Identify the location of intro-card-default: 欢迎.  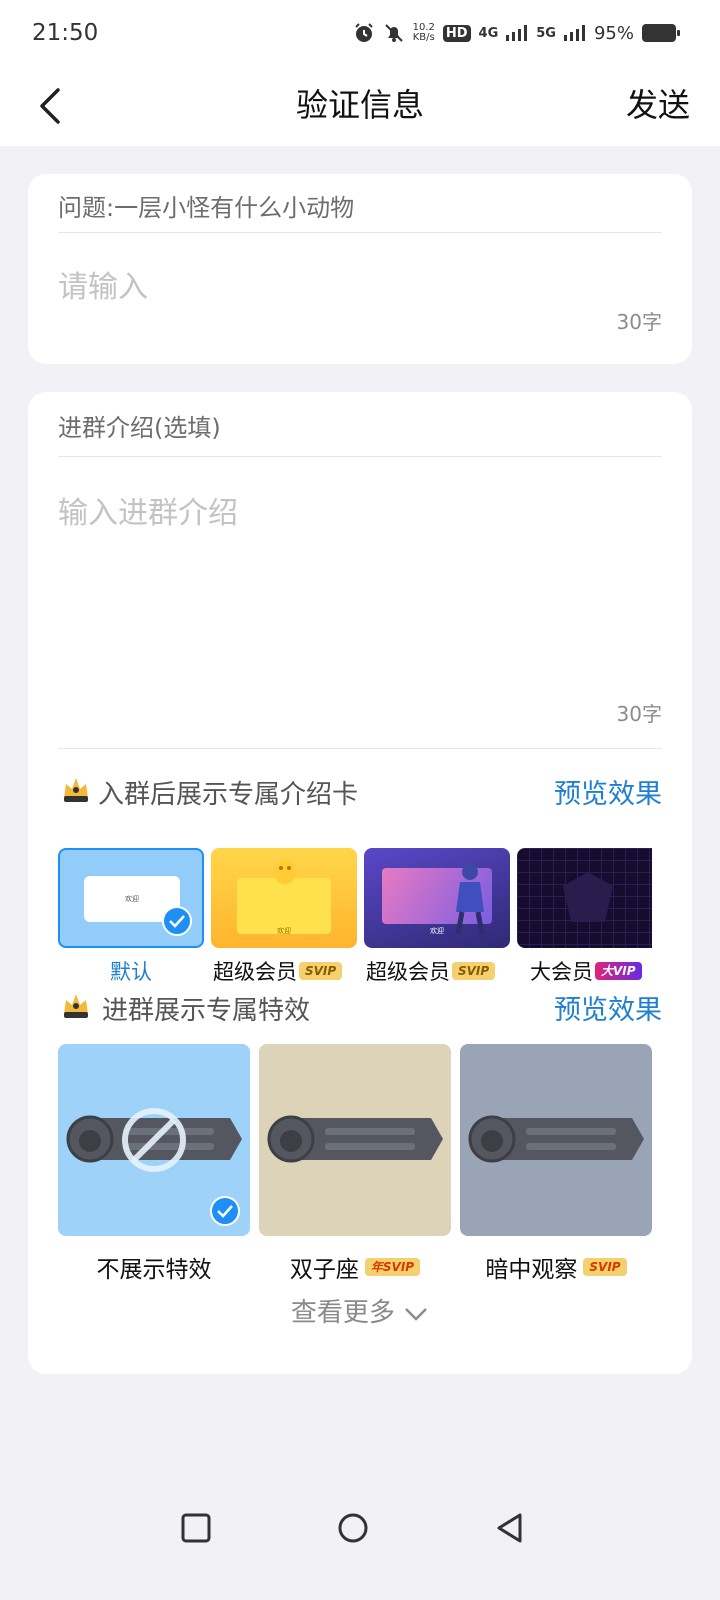
(131, 898).